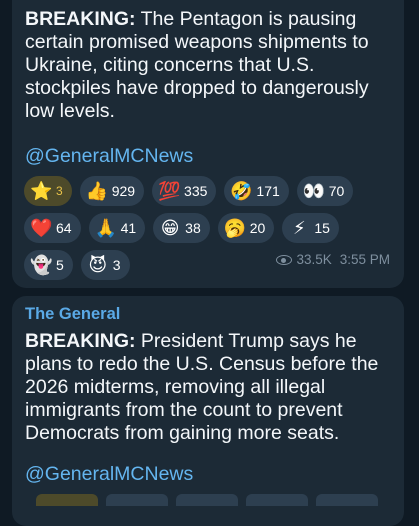  What do you see at coordinates (299, 227) in the screenshot?
I see `lightning-icon: ⚡` at bounding box center [299, 227].